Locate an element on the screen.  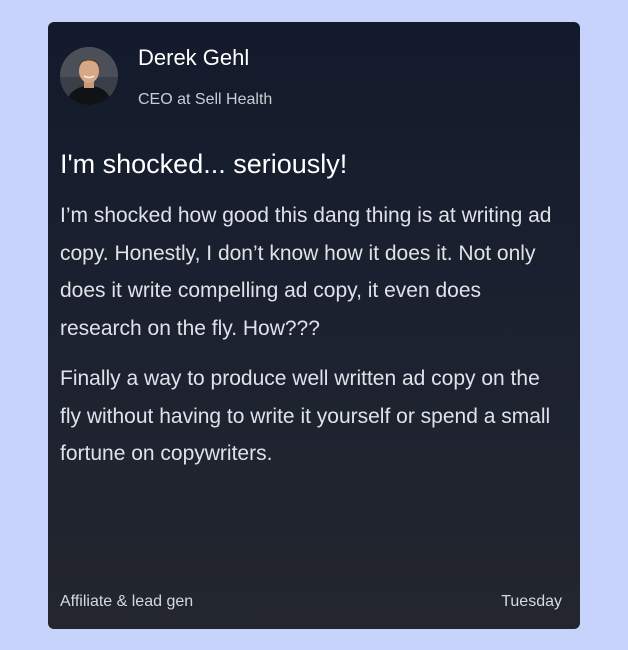
avatar-photo is located at coordinates (89, 76).